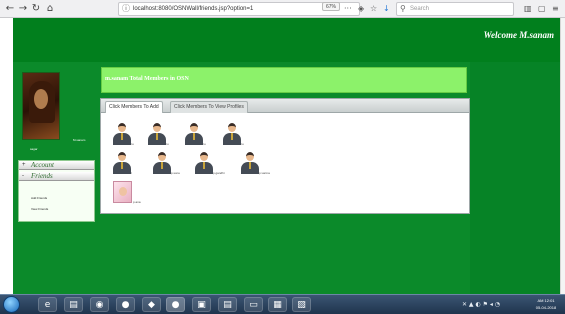 The width and height of the screenshot is (565, 314). What do you see at coordinates (137, 202) in the screenshot?
I see `member-name: p.ana` at bounding box center [137, 202].